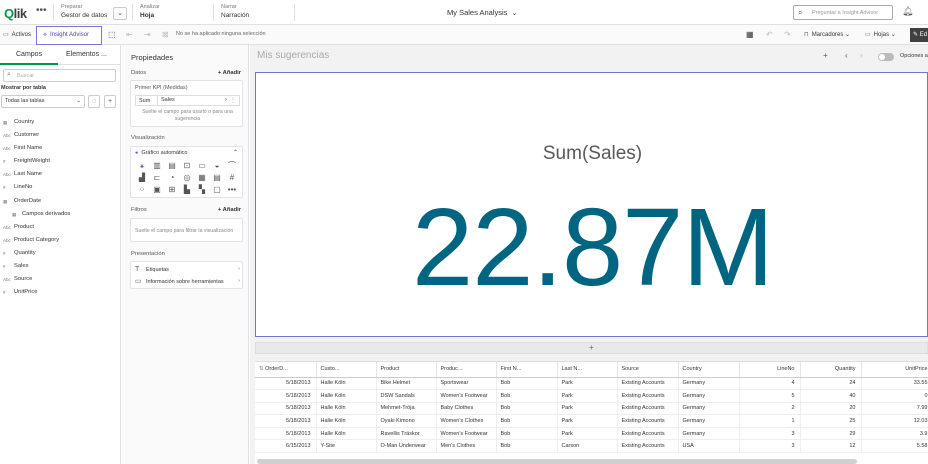 This screenshot has height=464, width=928. I want to click on options-toggle, so click(886, 57).